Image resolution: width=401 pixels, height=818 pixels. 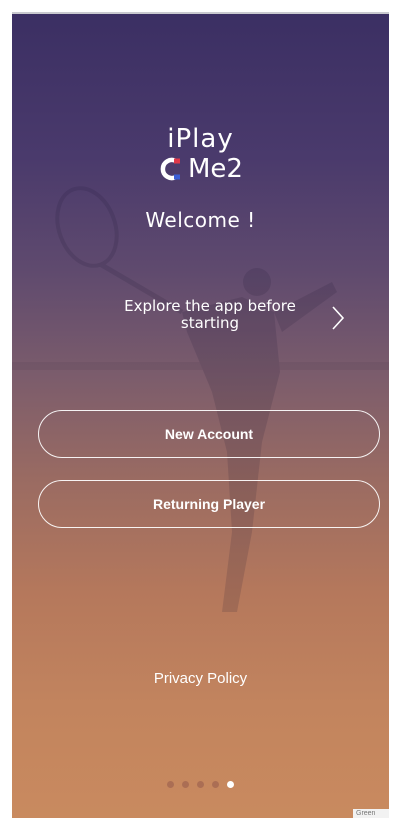 What do you see at coordinates (230, 784) in the screenshot?
I see `page-dot-active` at bounding box center [230, 784].